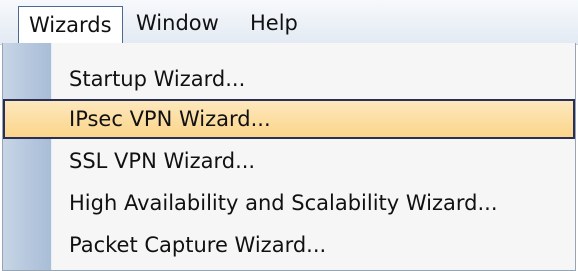 This screenshot has width=578, height=271. I want to click on menu-wizards: Wizards, so click(70, 25).